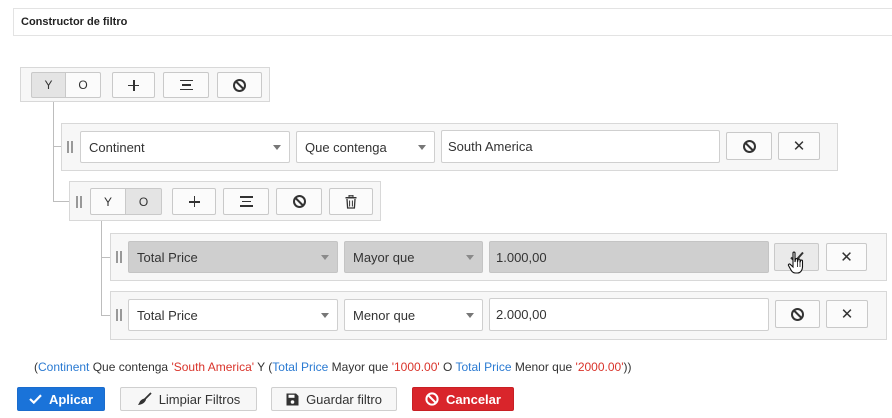 The width and height of the screenshot is (892, 418). I want to click on root-or-toggle: O, so click(83, 85).